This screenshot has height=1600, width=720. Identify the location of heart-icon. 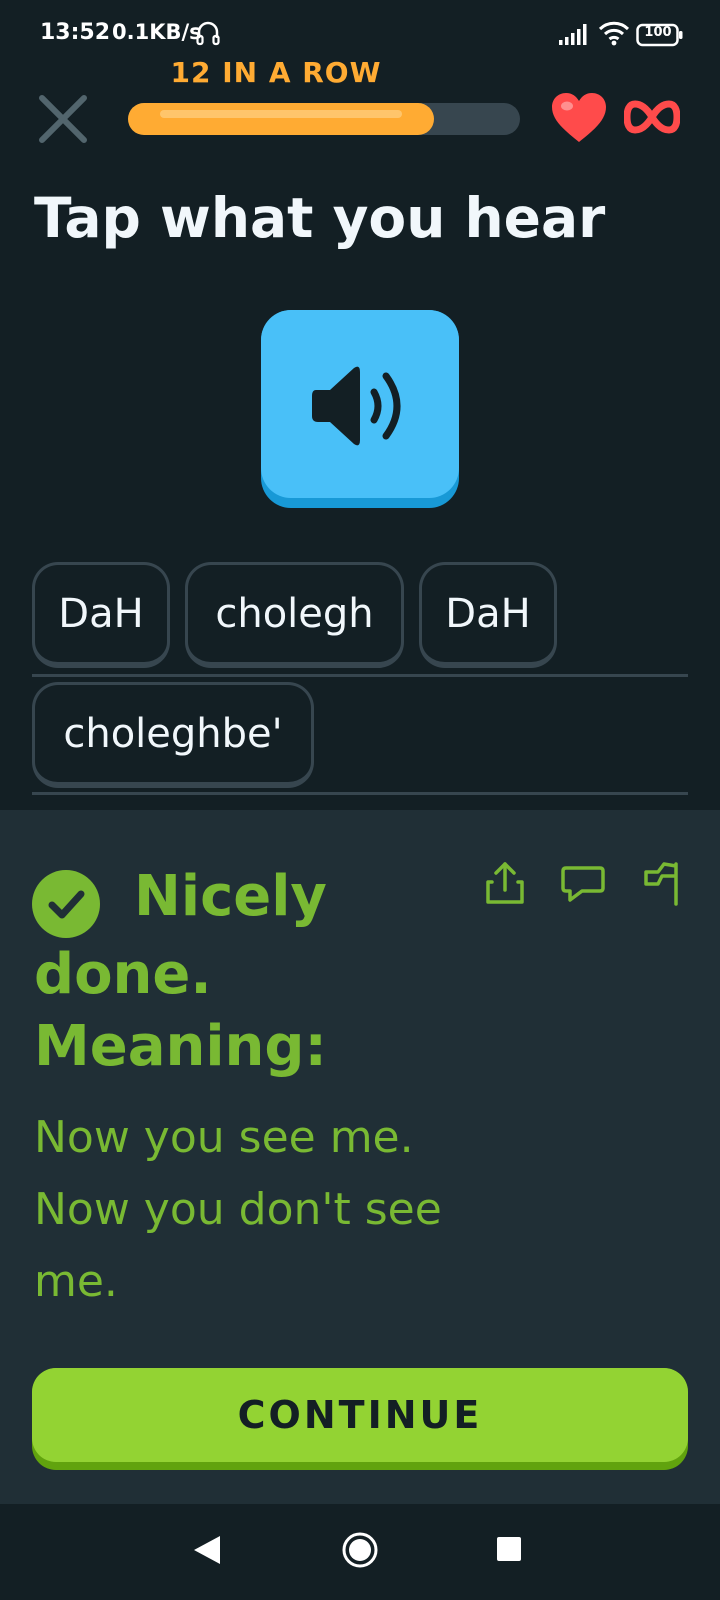
(579, 118).